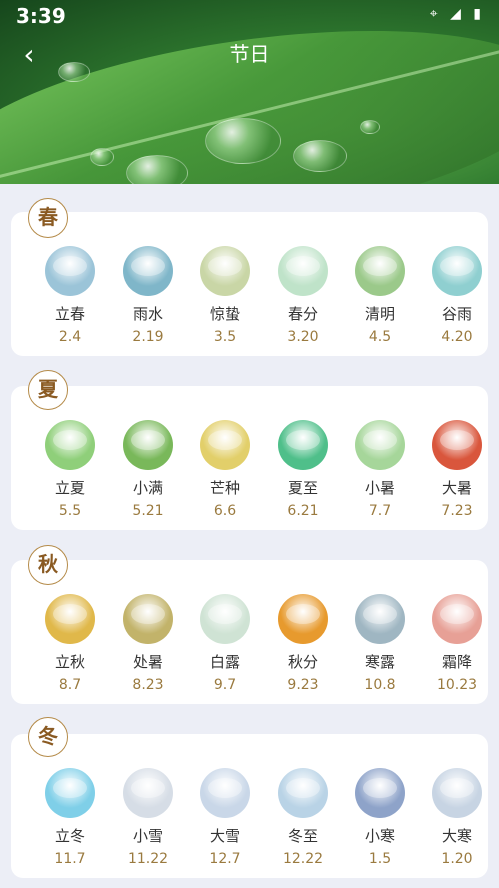  Describe the element at coordinates (224, 488) in the screenshot. I see `solar-term-name: 芒种` at that location.